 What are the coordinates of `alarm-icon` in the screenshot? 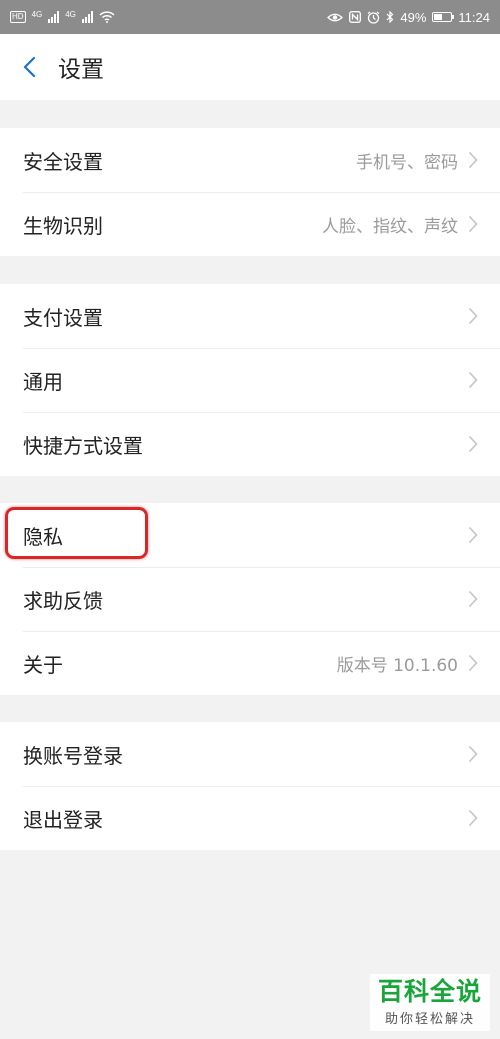 It's located at (373, 17).